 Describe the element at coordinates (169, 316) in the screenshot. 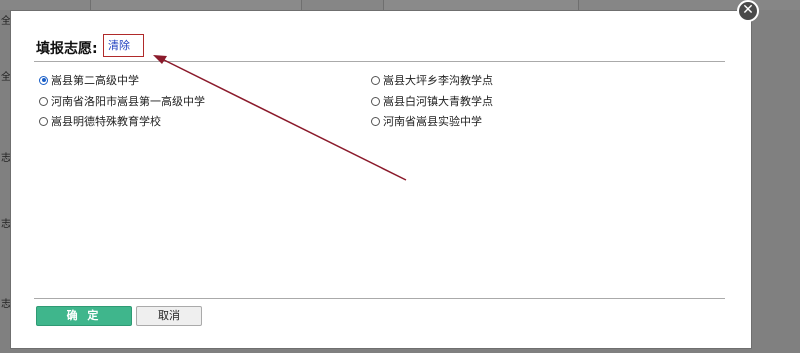

I see `cancel-button: 取消` at that location.